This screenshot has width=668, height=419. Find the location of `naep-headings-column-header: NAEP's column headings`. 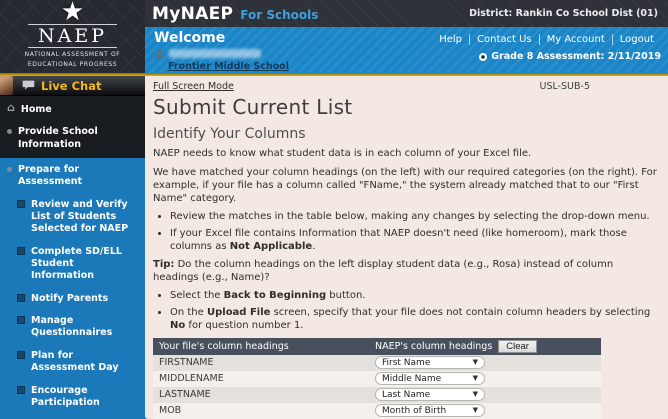

naep-headings-column-header: NAEP's column headings is located at coordinates (434, 346).